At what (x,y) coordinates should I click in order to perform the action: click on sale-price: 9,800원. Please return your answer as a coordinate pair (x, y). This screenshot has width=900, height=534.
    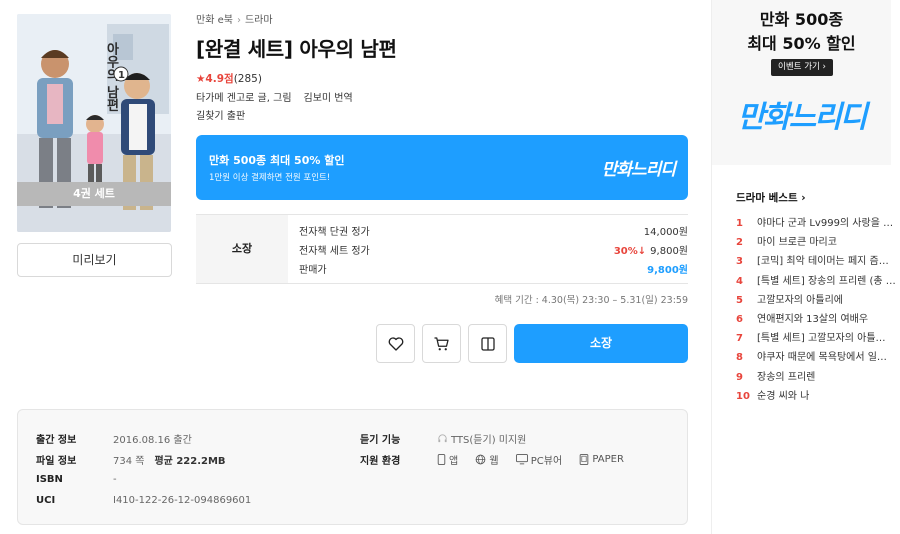
    Looking at the image, I should click on (667, 270).